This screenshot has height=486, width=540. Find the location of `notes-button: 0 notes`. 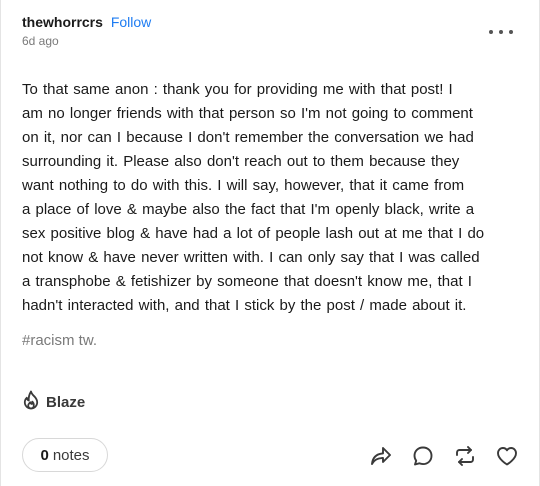

notes-button: 0 notes is located at coordinates (65, 455).